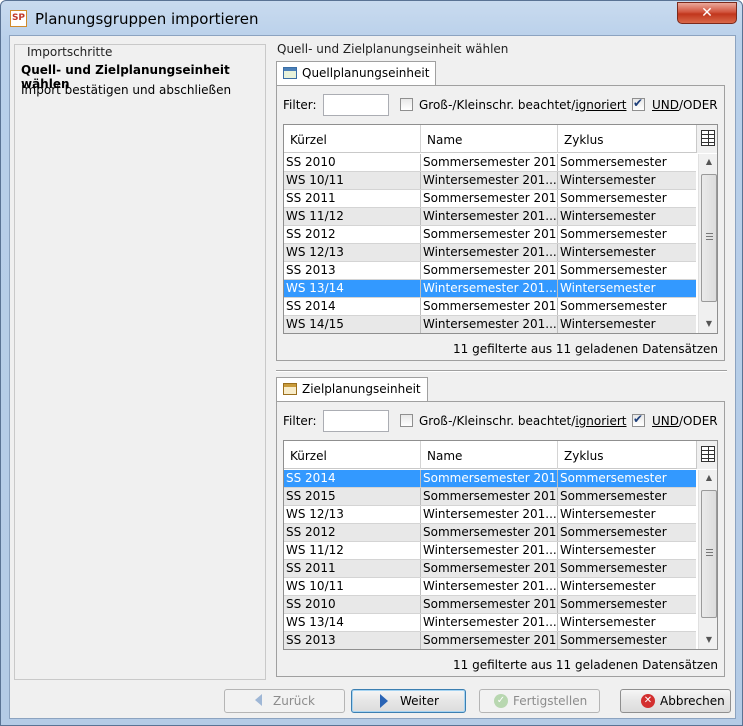 The width and height of the screenshot is (743, 726). What do you see at coordinates (372, 18) in the screenshot?
I see `title-bar: SP Planungsgruppen importieren ✕` at bounding box center [372, 18].